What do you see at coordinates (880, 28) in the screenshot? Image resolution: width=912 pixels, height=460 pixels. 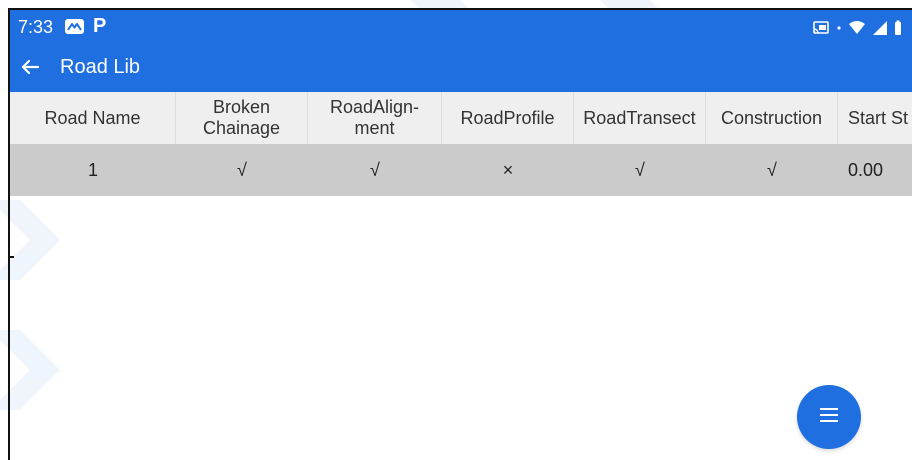 I see `signal-icon` at bounding box center [880, 28].